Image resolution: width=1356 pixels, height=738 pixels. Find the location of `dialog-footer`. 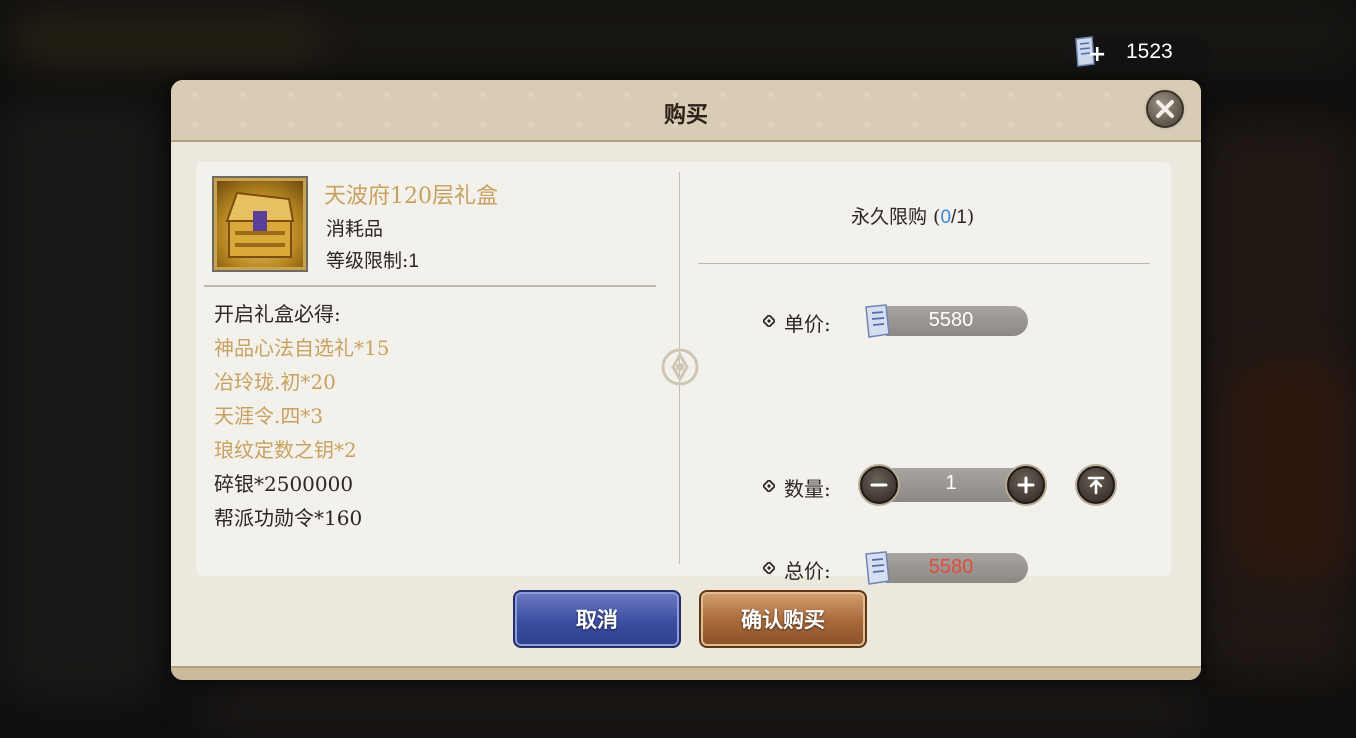

dialog-footer is located at coordinates (686, 673).